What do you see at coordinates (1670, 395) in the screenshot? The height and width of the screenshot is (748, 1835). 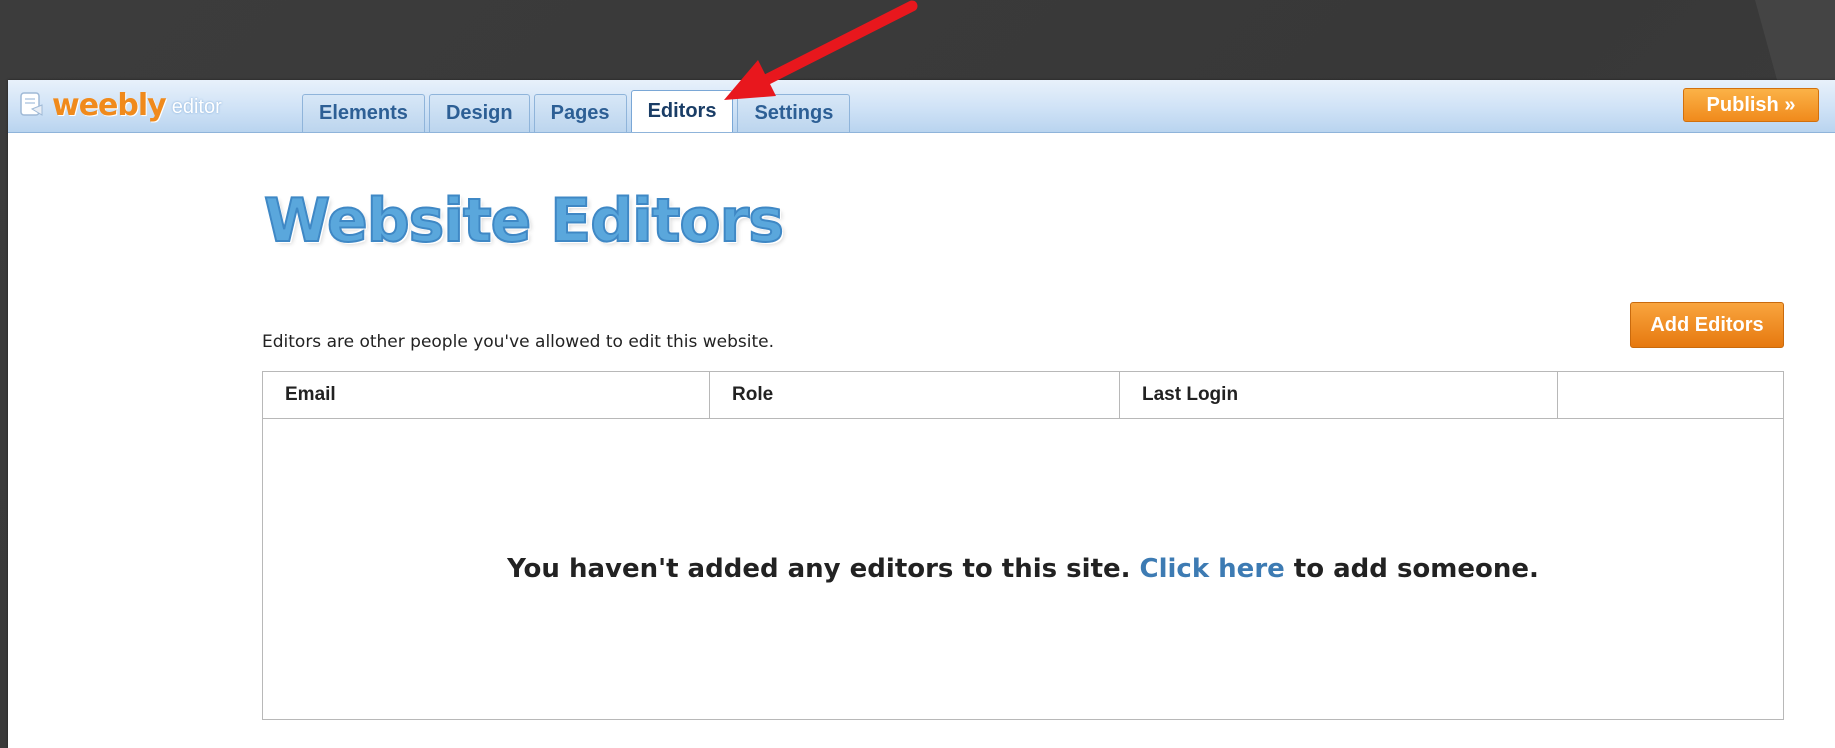 I see `column-header-actions` at bounding box center [1670, 395].